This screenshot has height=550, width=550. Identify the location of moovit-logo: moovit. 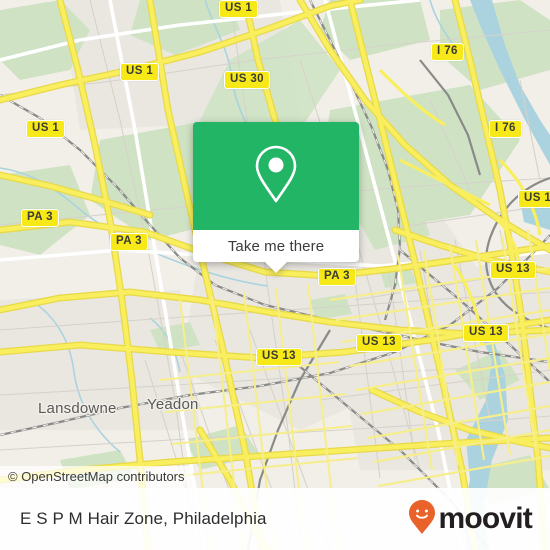
(470, 519).